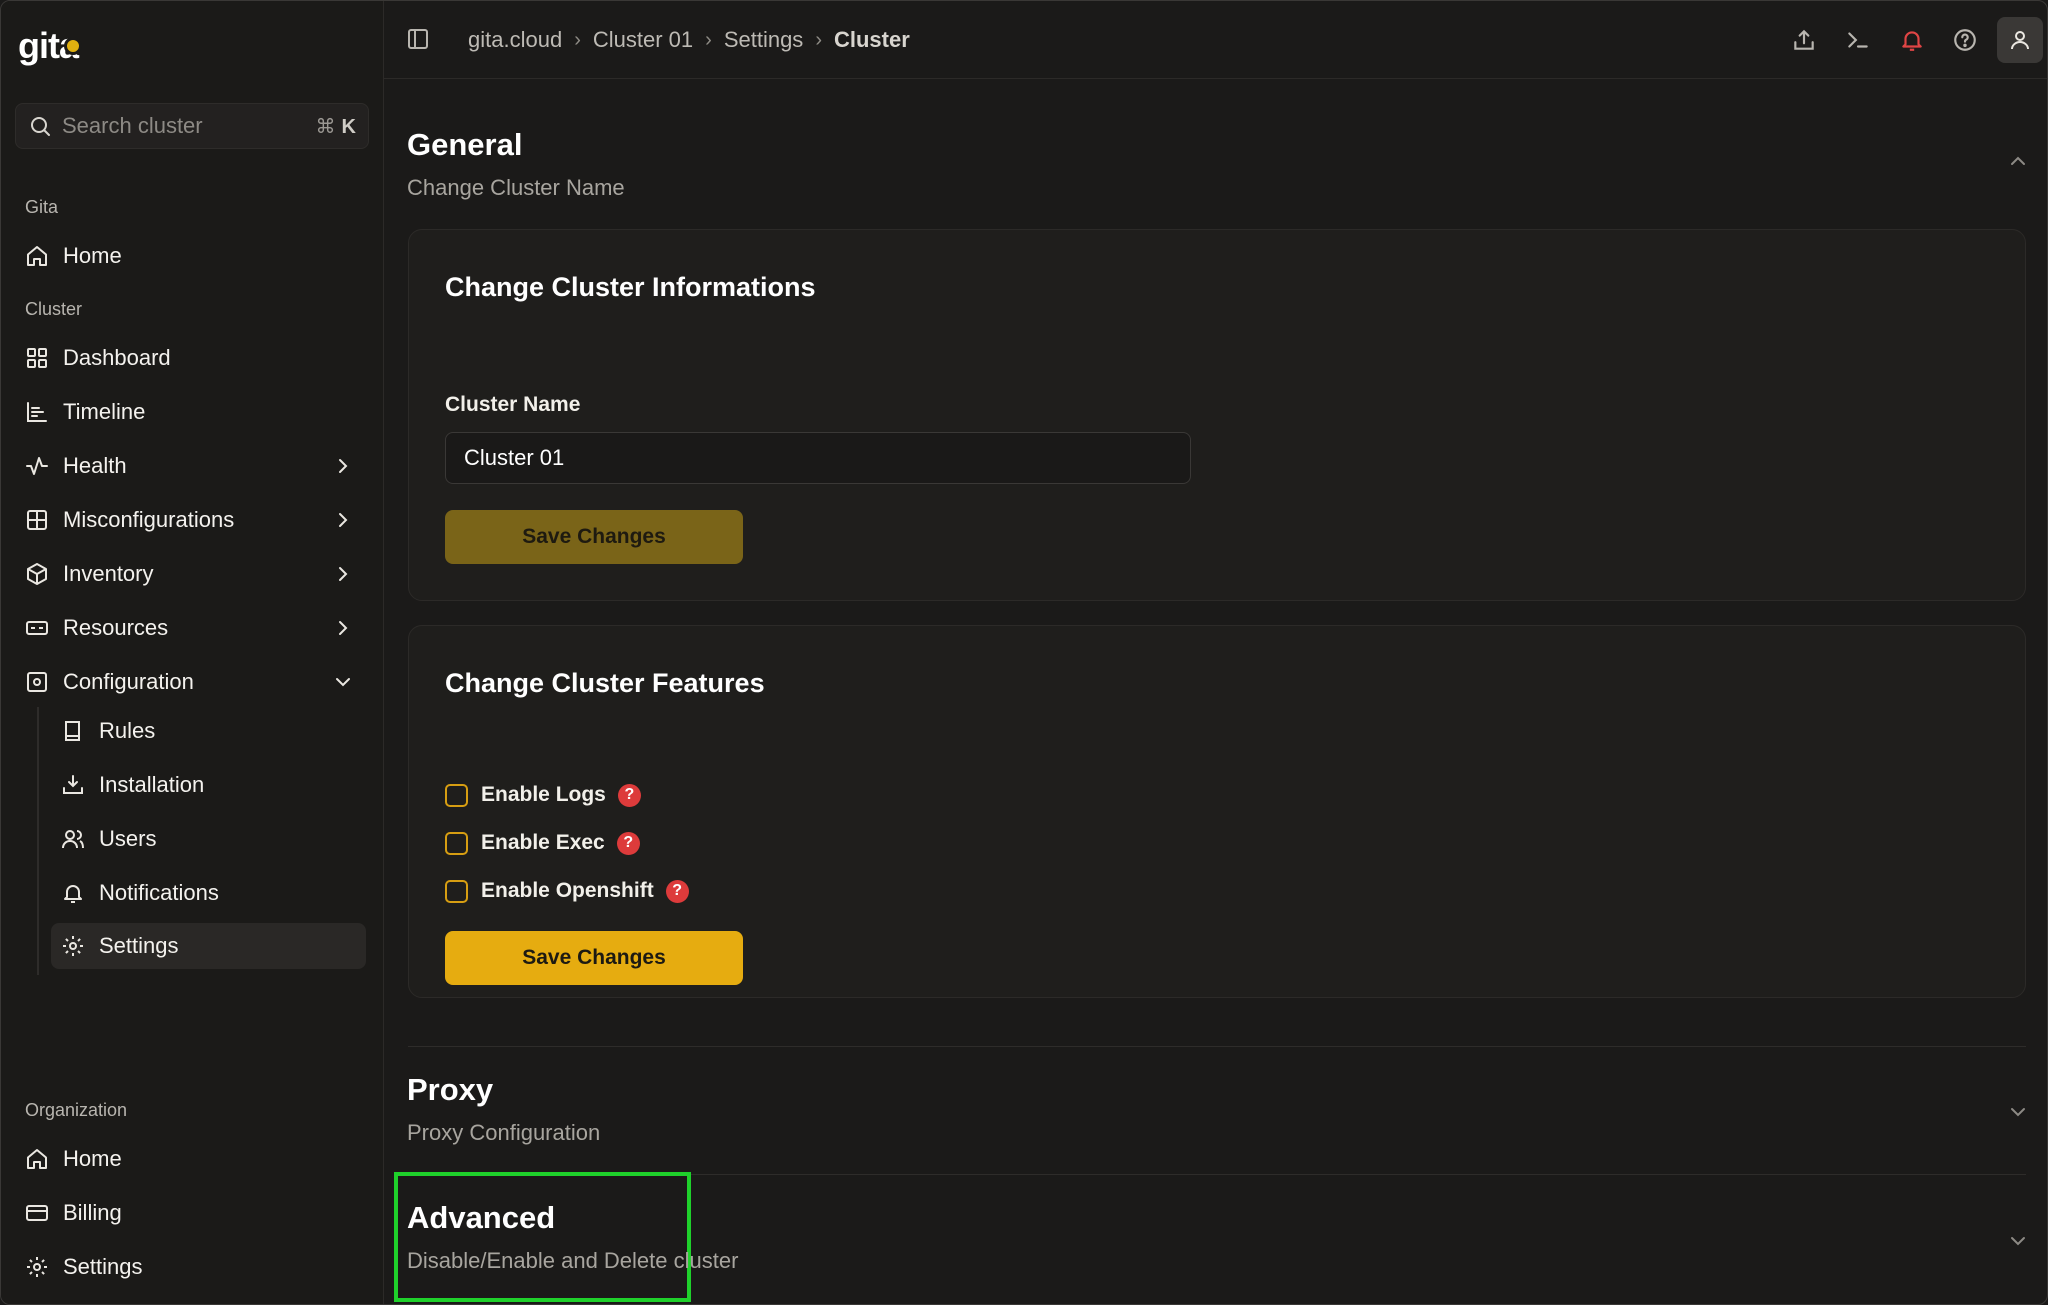 This screenshot has width=2048, height=1305. What do you see at coordinates (567, 891) in the screenshot?
I see `enable-openshift-option: Enable Openshift ?` at bounding box center [567, 891].